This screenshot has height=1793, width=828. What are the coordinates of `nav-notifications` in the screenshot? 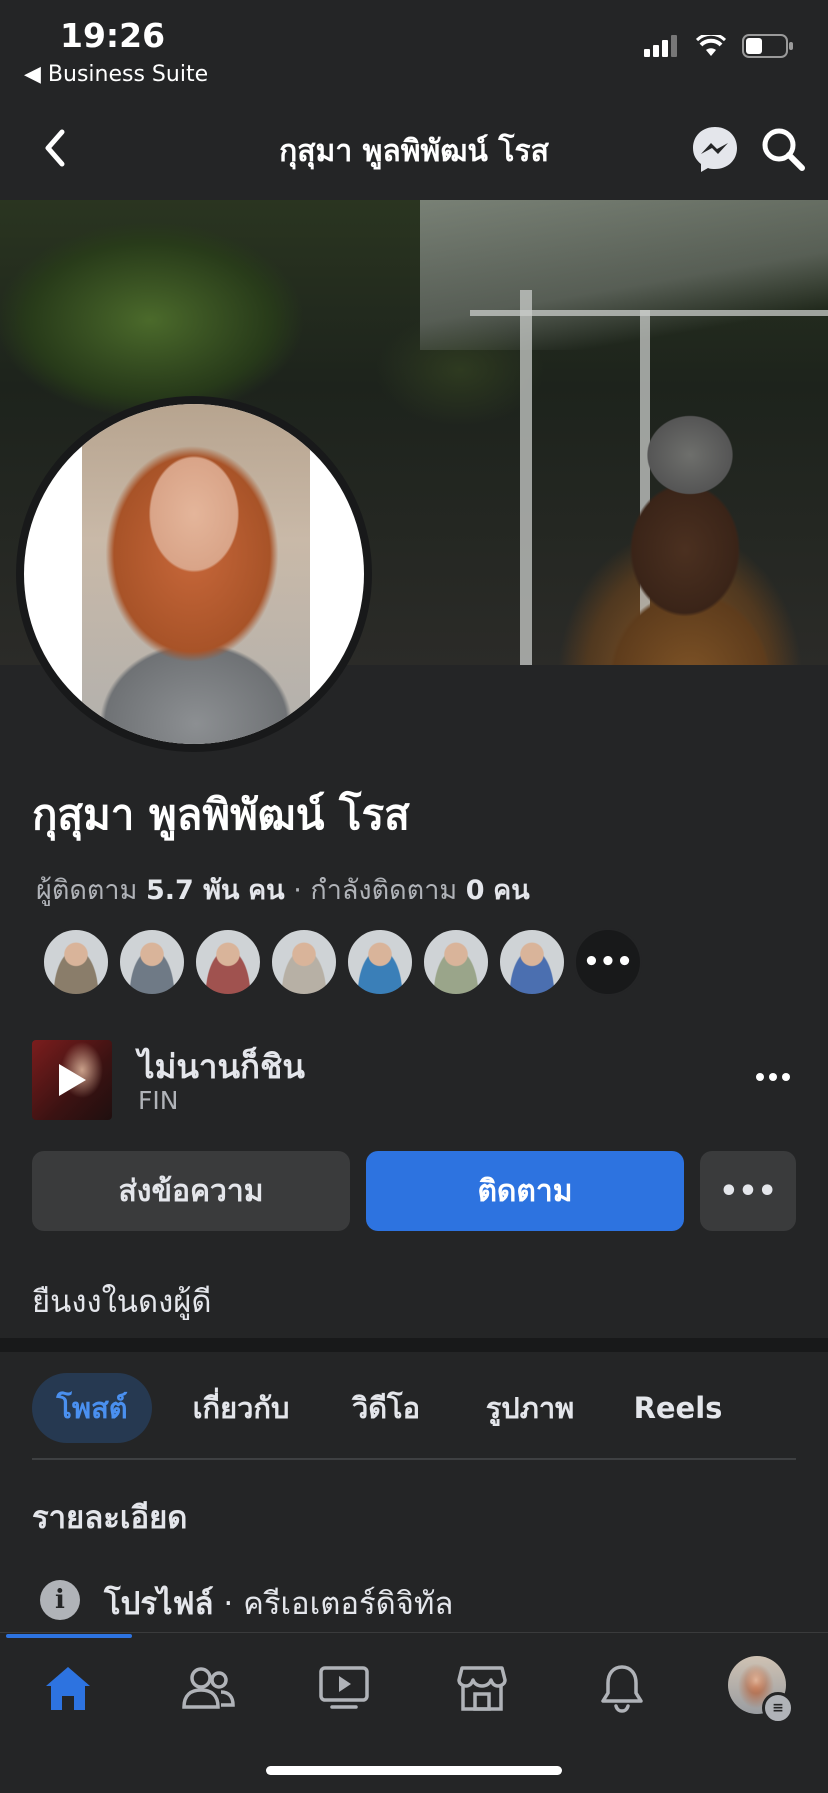 It's located at (622, 1688).